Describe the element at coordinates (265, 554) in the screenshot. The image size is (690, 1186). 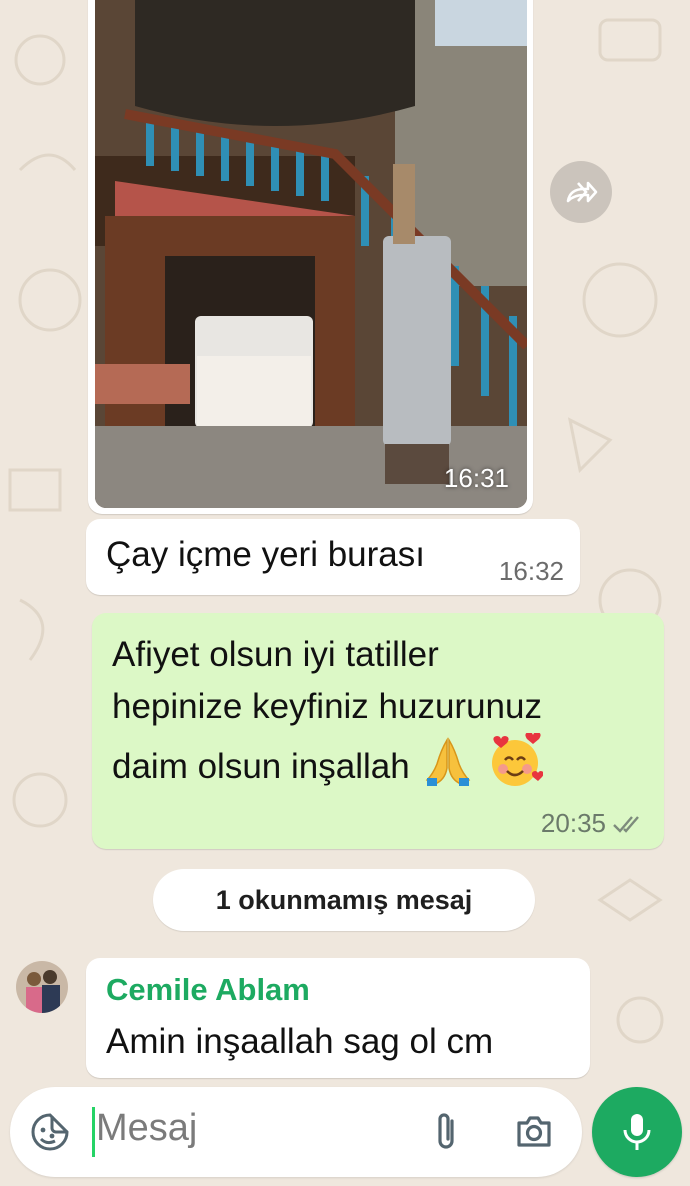
I see `message-text: Çay içme yeri burası` at that location.